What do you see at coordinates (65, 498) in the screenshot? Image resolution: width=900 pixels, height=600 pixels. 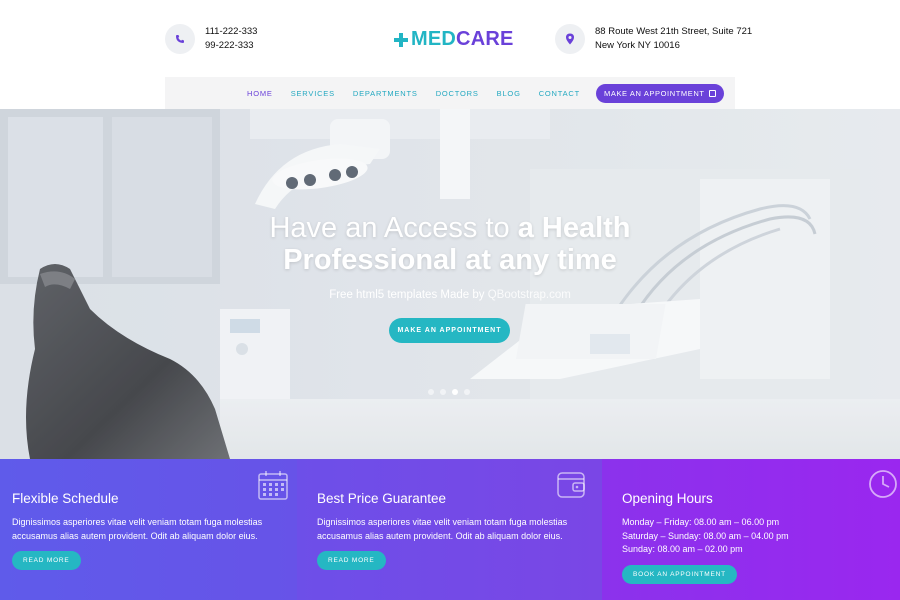 I see `feature-title: Flexible Schedule` at bounding box center [65, 498].